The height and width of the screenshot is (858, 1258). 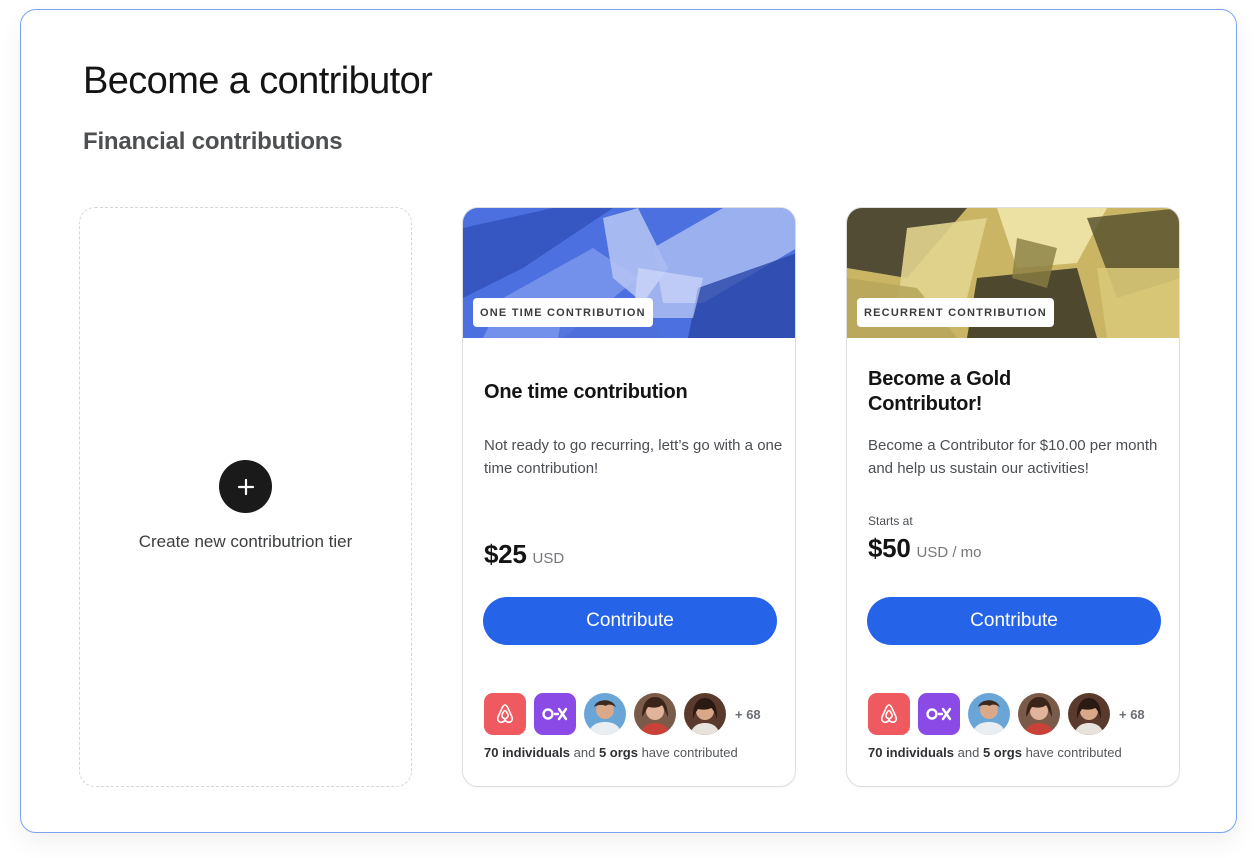 What do you see at coordinates (245, 541) in the screenshot?
I see `create-tier-label: Create new contributrion tier` at bounding box center [245, 541].